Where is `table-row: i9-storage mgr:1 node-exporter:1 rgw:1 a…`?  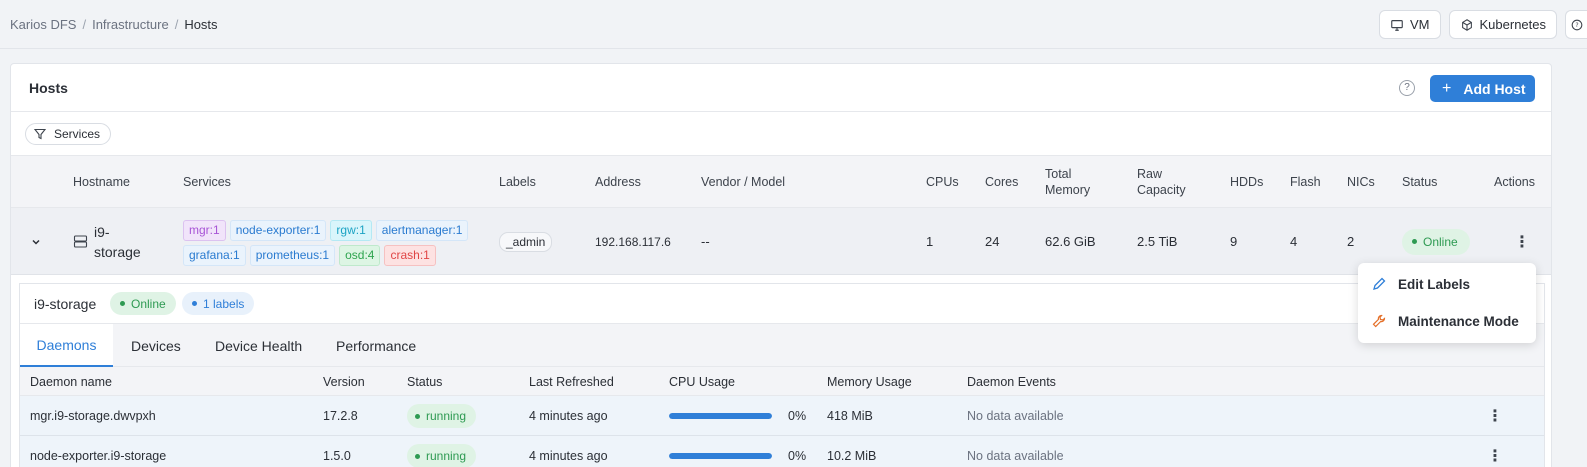 table-row: i9-storage mgr:1 node-exporter:1 rgw:1 a… is located at coordinates (781, 241).